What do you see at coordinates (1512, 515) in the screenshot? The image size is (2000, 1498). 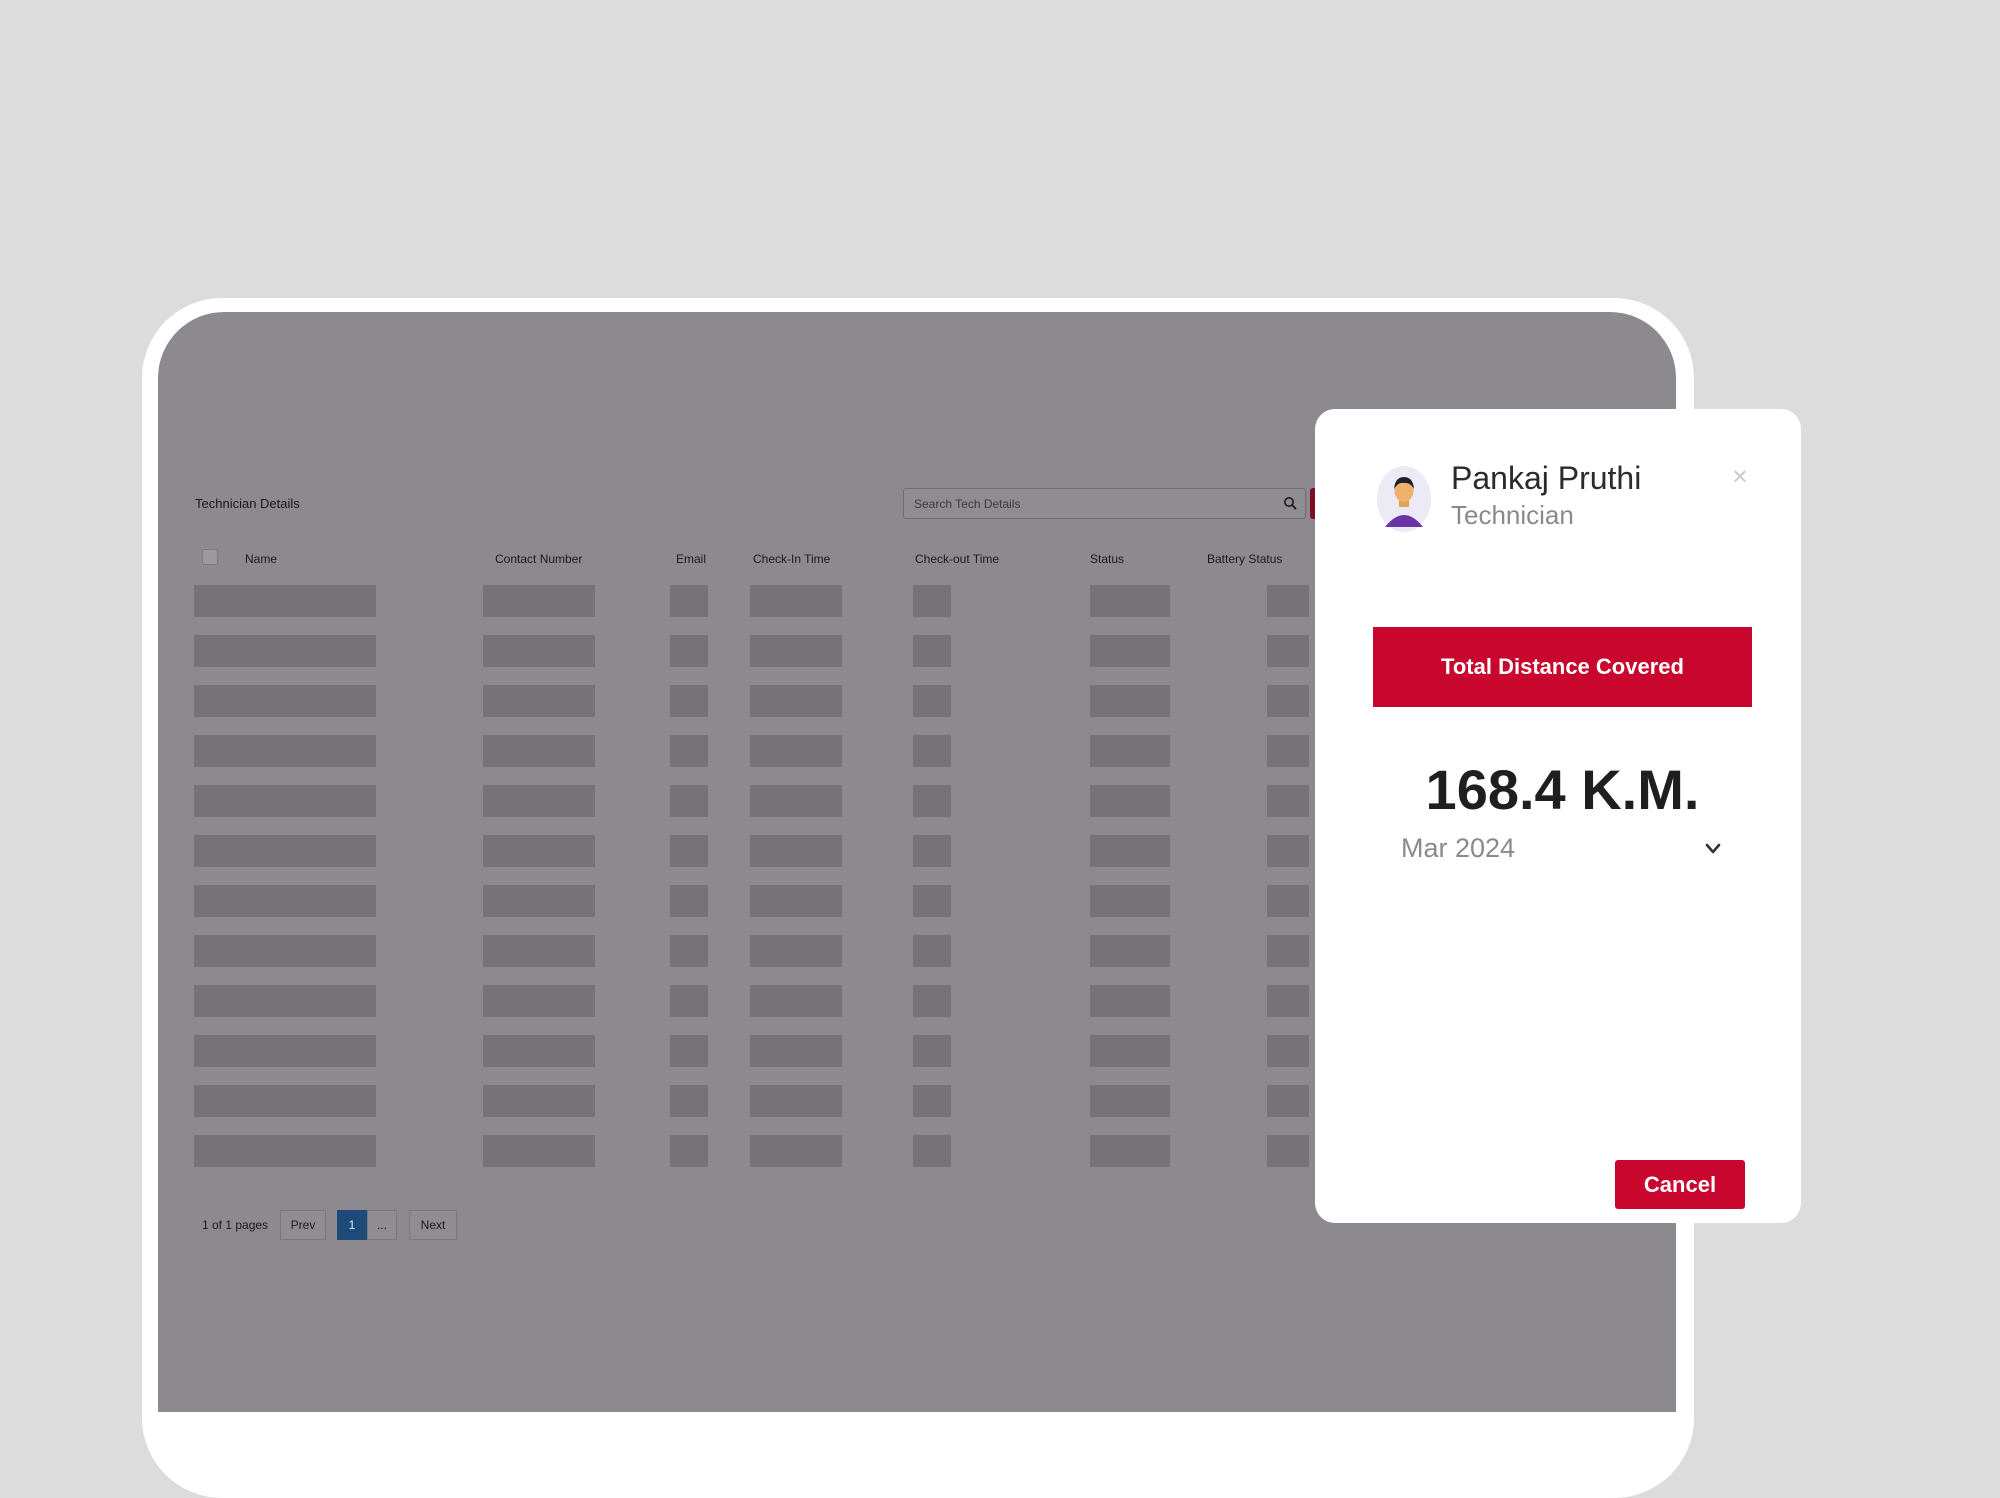 I see `technician-role: Technician` at bounding box center [1512, 515].